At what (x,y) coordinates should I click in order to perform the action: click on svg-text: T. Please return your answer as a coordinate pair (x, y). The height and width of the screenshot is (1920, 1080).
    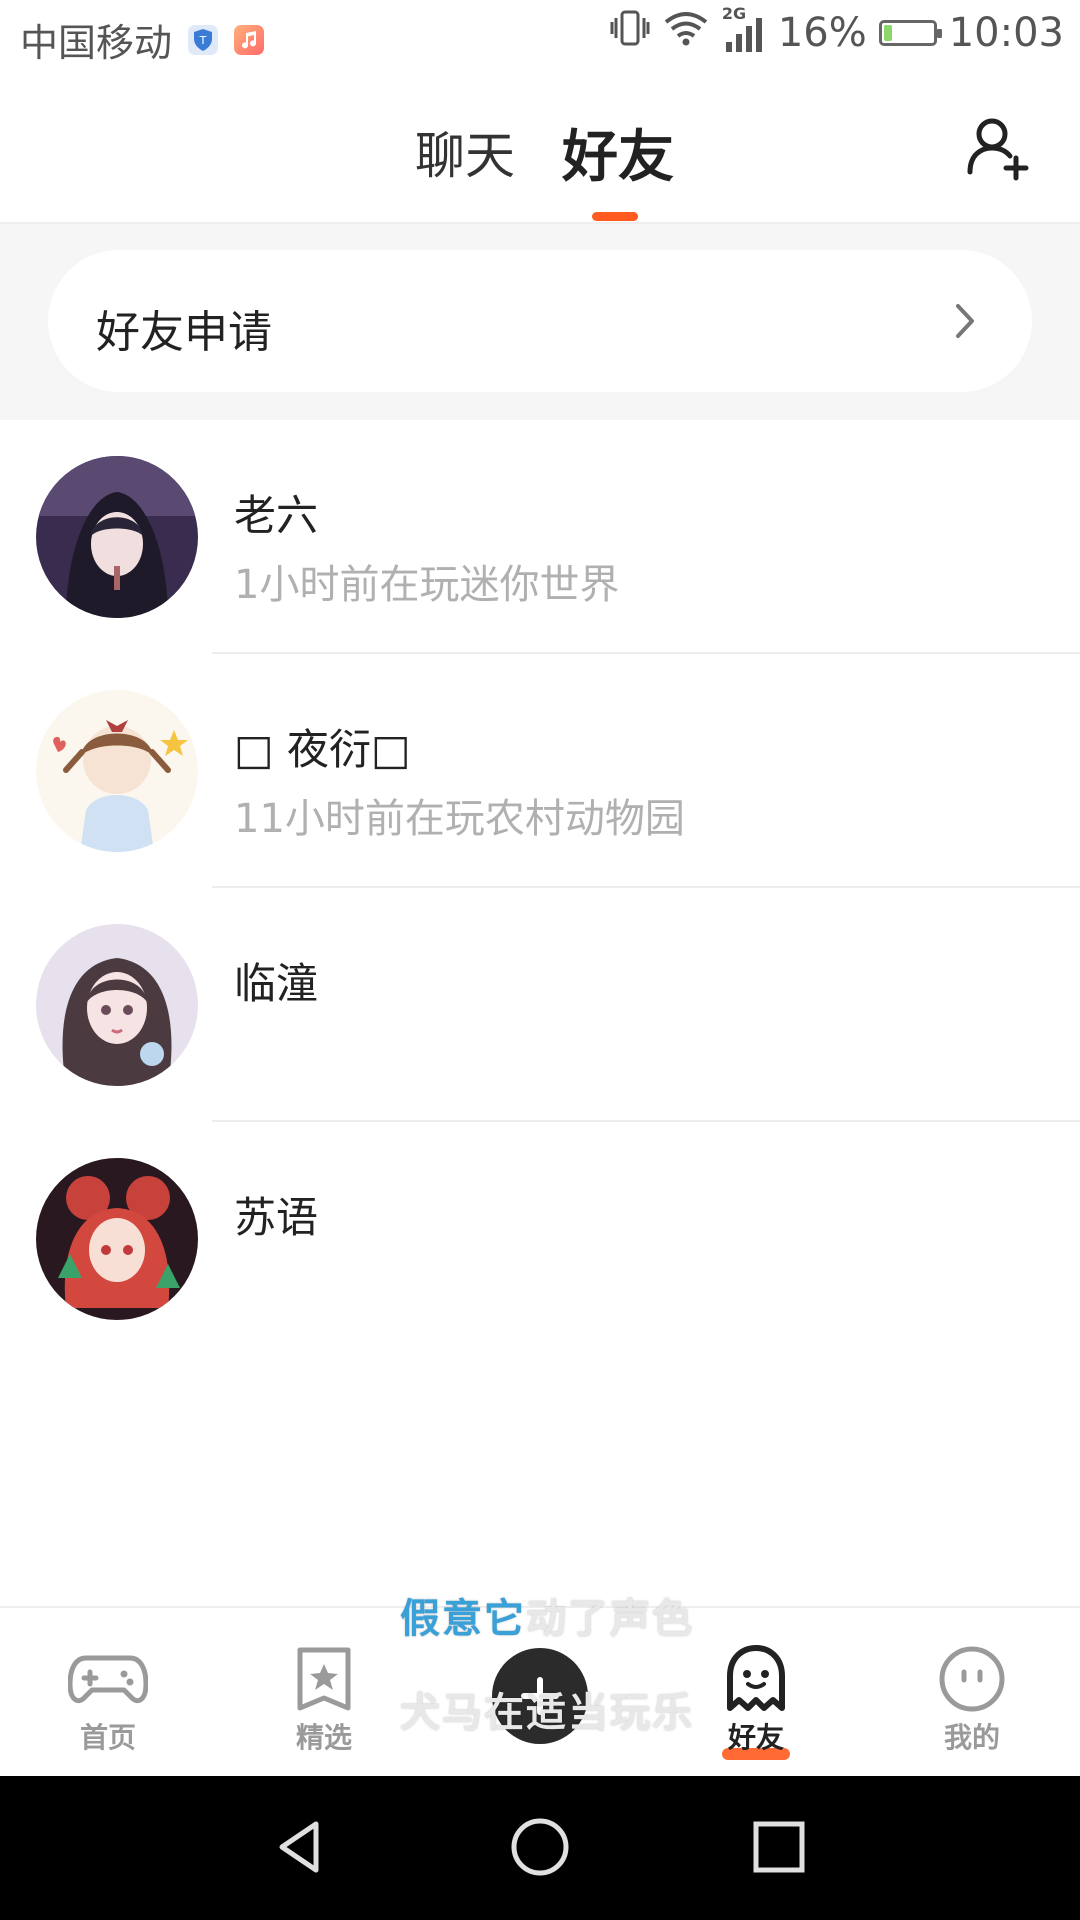
    Looking at the image, I should click on (203, 40).